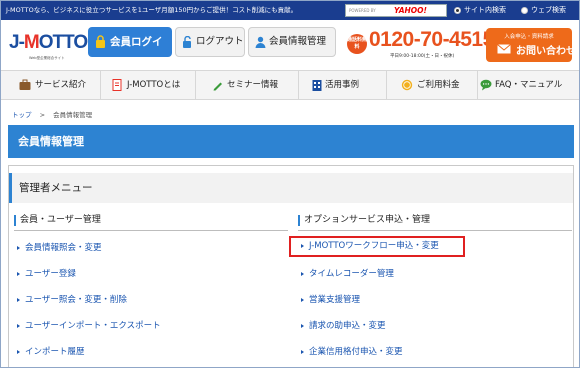 The width and height of the screenshot is (580, 368). What do you see at coordinates (343, 85) in the screenshot?
I see `nav-item-cases: 活用事例` at bounding box center [343, 85].